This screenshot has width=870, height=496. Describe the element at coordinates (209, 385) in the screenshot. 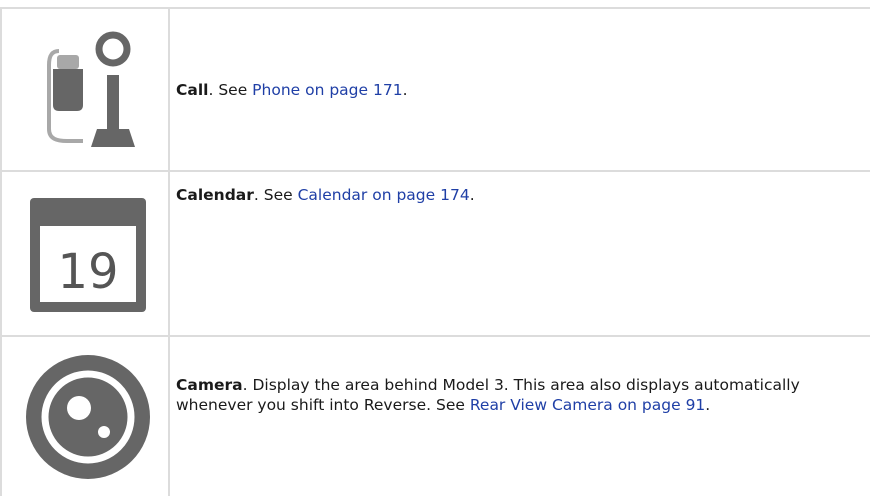

I see `term-label: Camera` at that location.